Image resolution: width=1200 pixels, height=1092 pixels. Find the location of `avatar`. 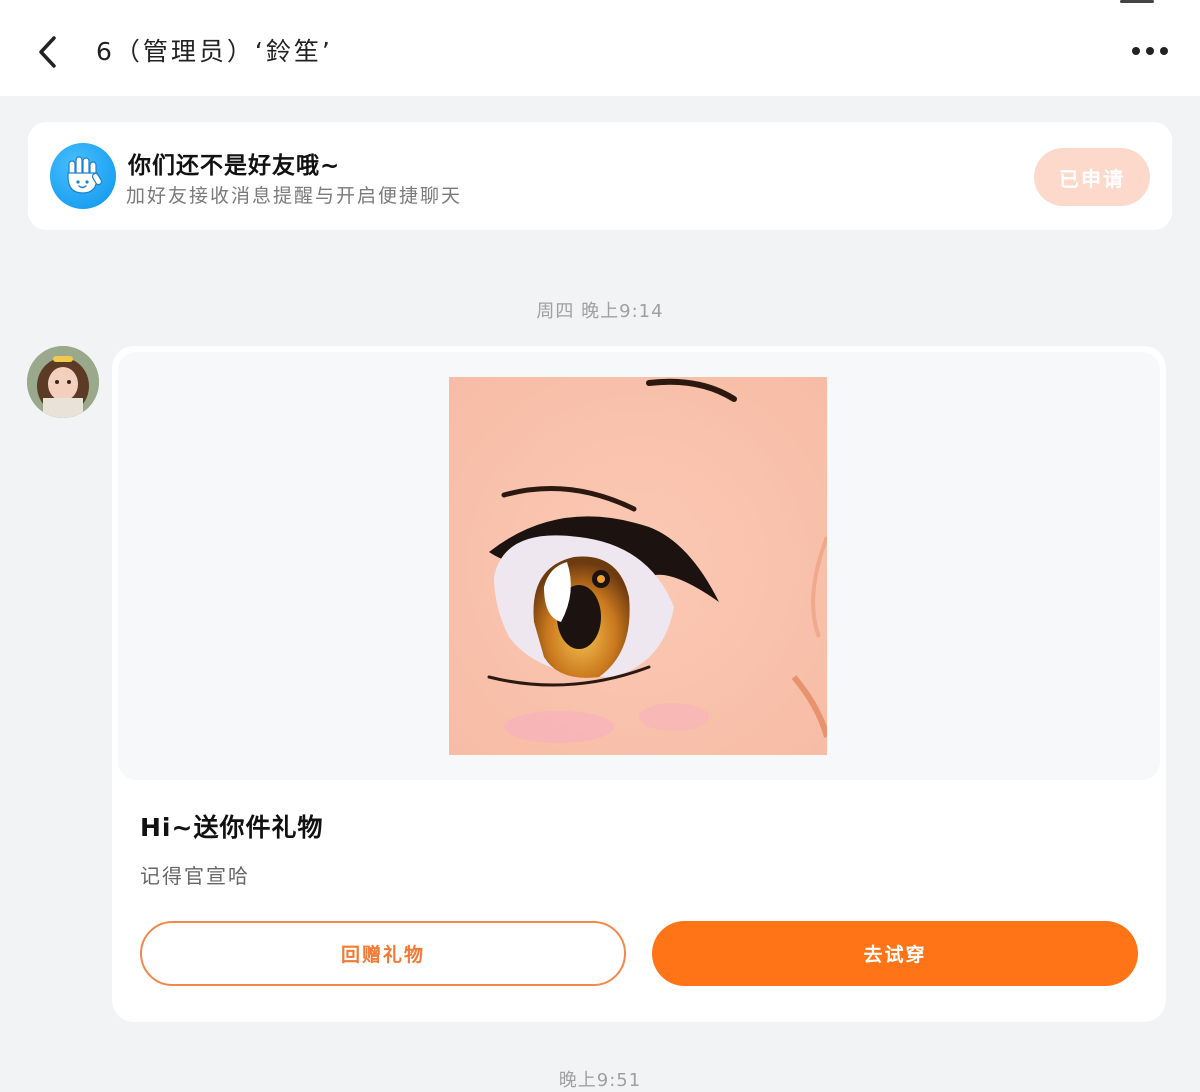

avatar is located at coordinates (63, 382).